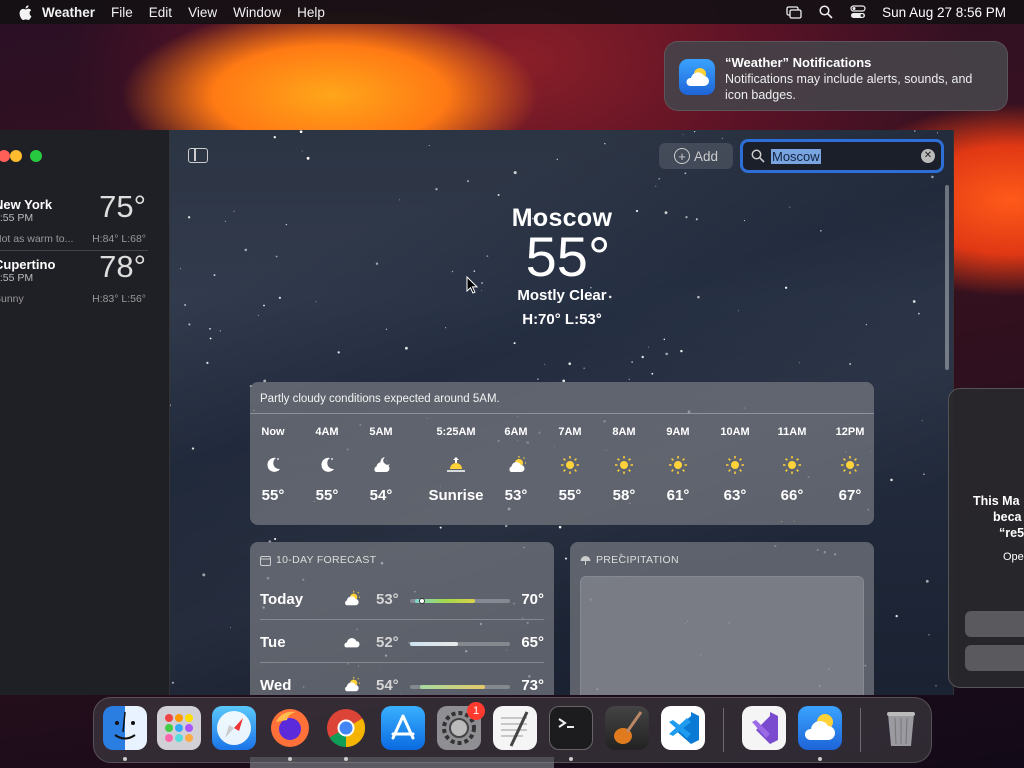 Image resolution: width=1024 pixels, height=768 pixels. Describe the element at coordinates (794, 12) in the screenshot. I see `screen-mirroring-icon` at that location.